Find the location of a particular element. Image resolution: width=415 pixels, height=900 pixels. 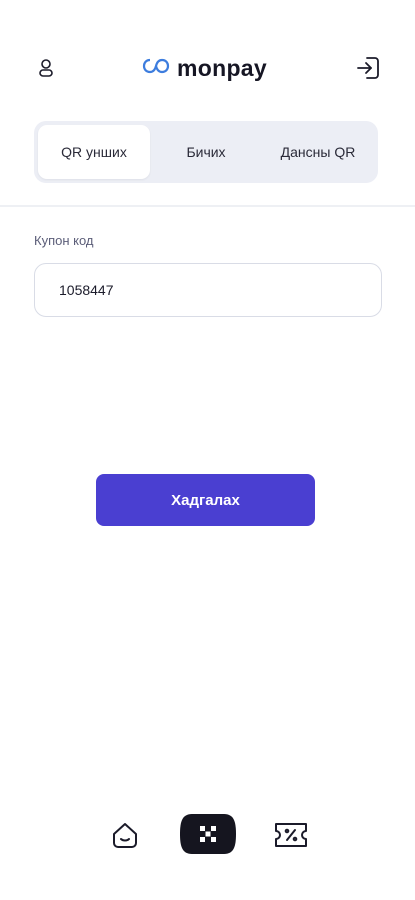

brand-name: monpay is located at coordinates (222, 67).